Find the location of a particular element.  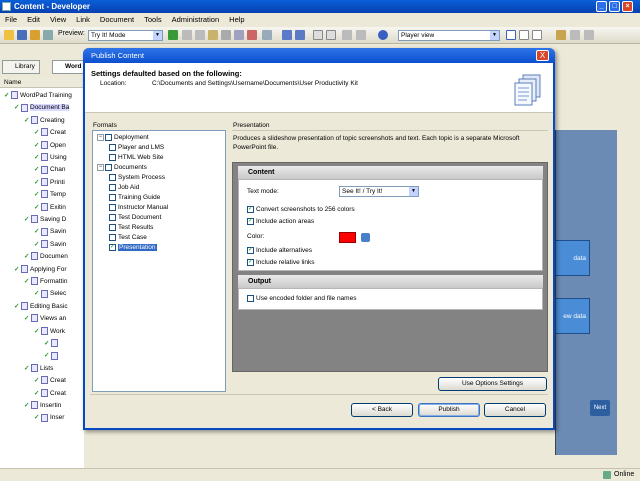

paste-icon is located at coordinates (213, 35).